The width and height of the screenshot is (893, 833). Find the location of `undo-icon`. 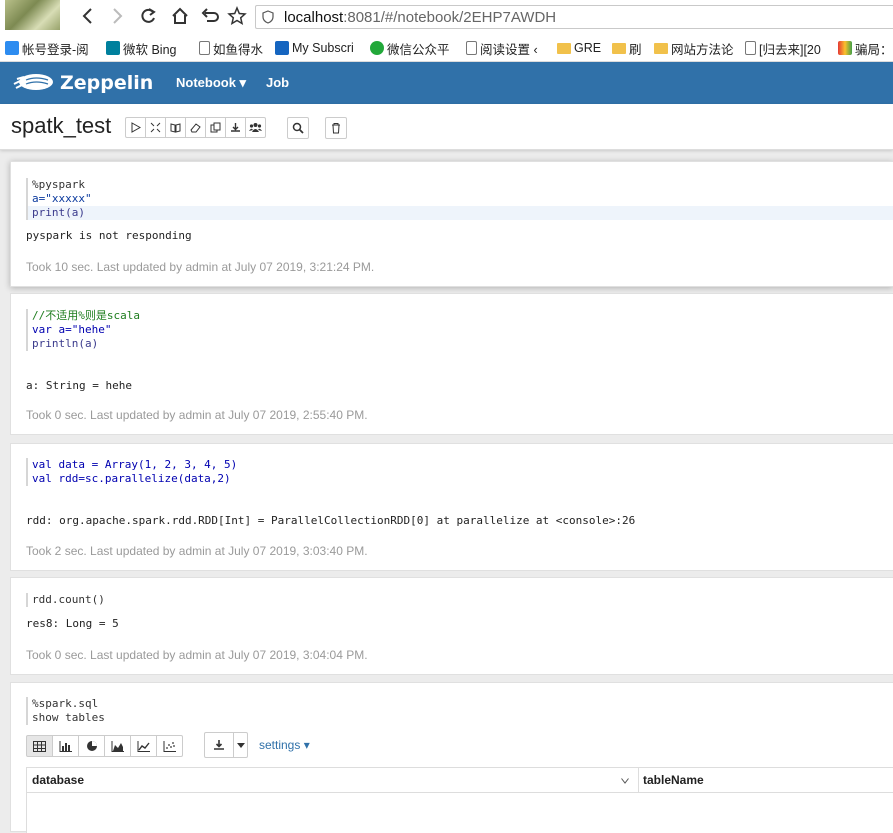

undo-icon is located at coordinates (209, 16).